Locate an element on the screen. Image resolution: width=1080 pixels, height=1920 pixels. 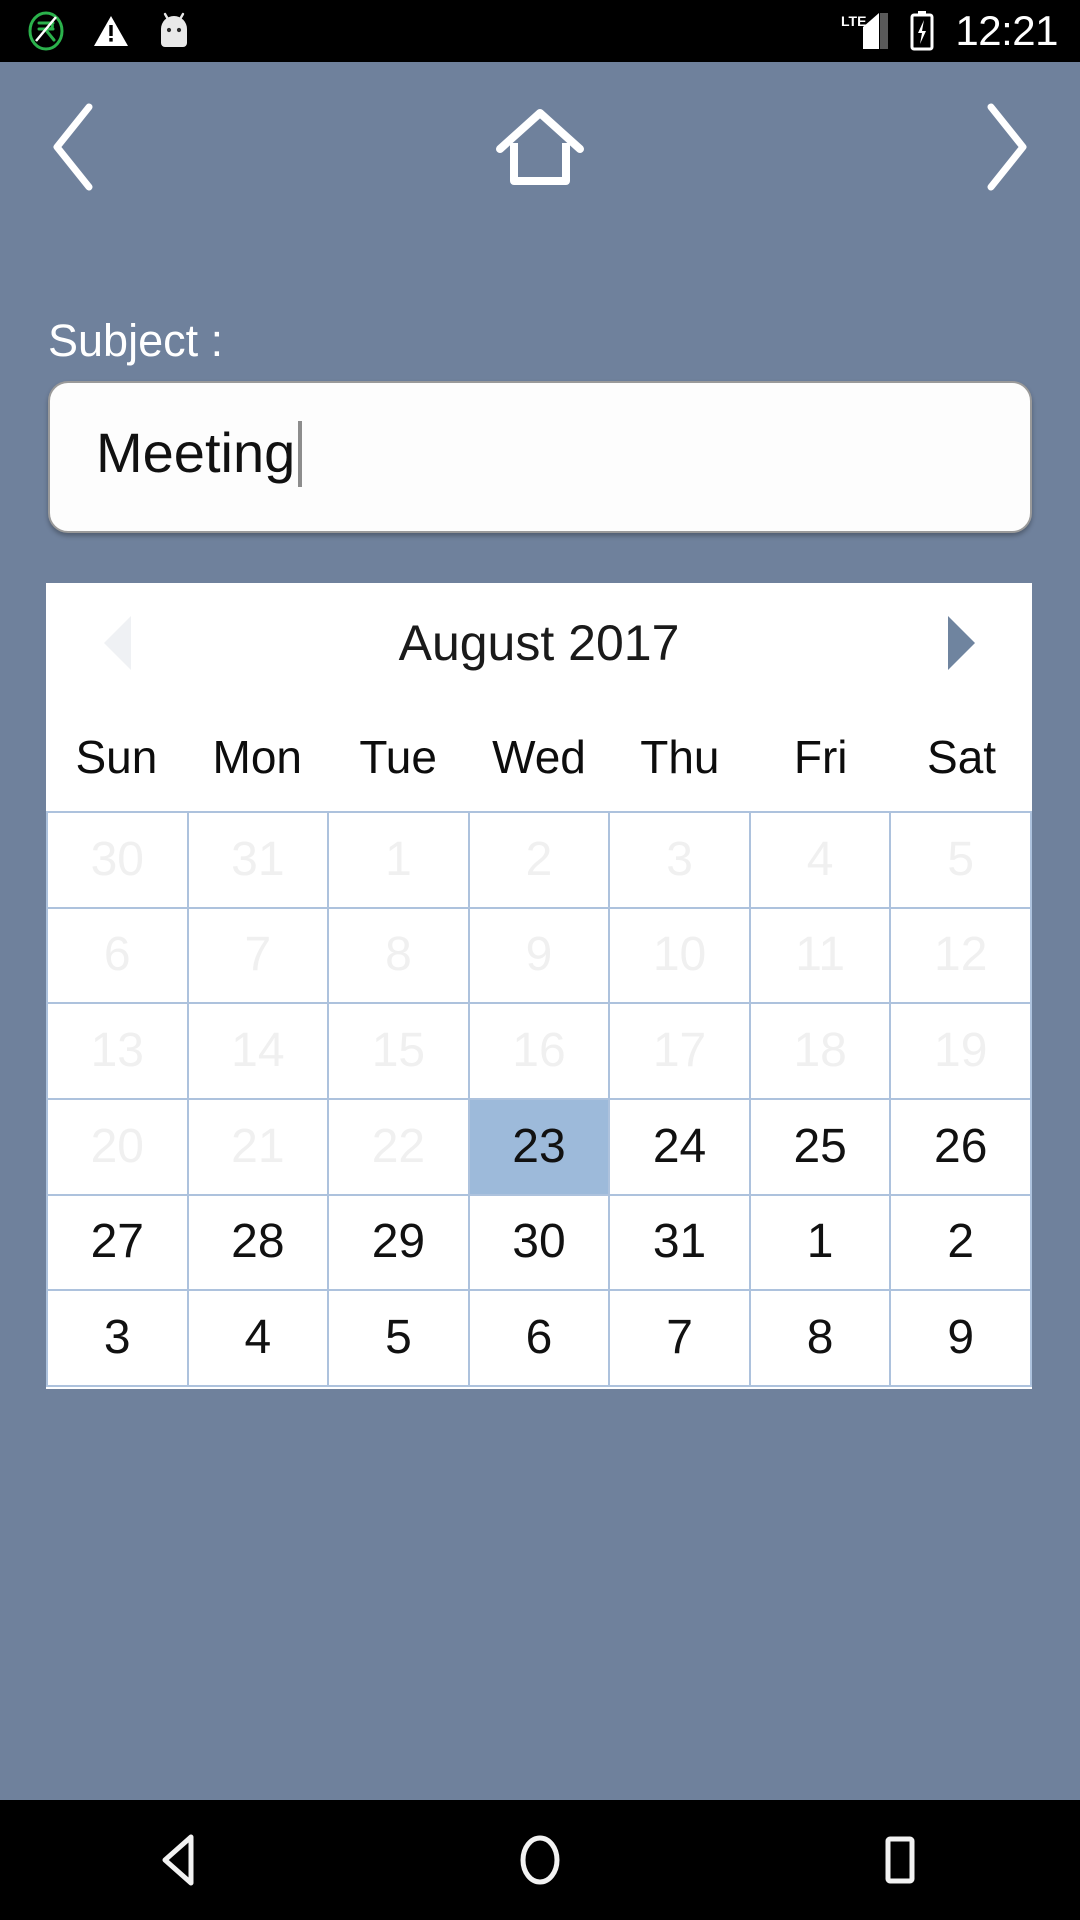
weekday-mon: Mon is located at coordinates (257, 757).